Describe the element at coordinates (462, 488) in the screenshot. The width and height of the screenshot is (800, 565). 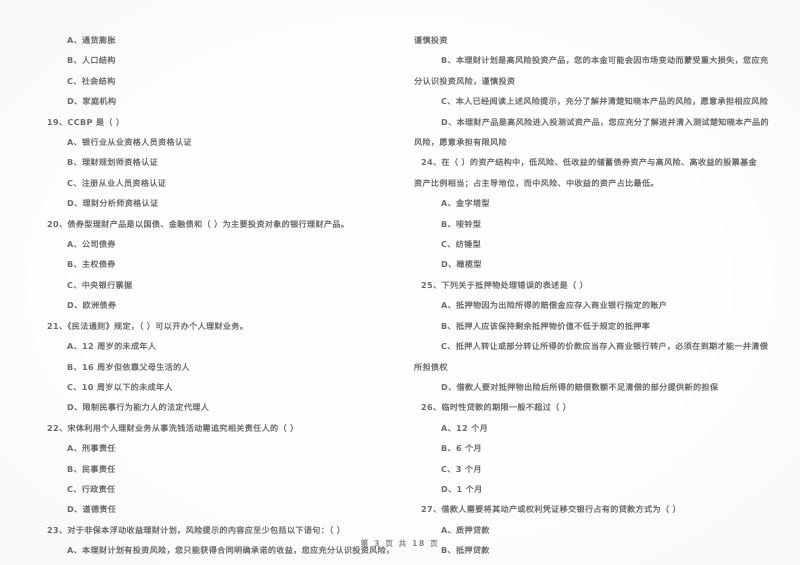
I see `right-question-option-text: D、1 个月` at that location.